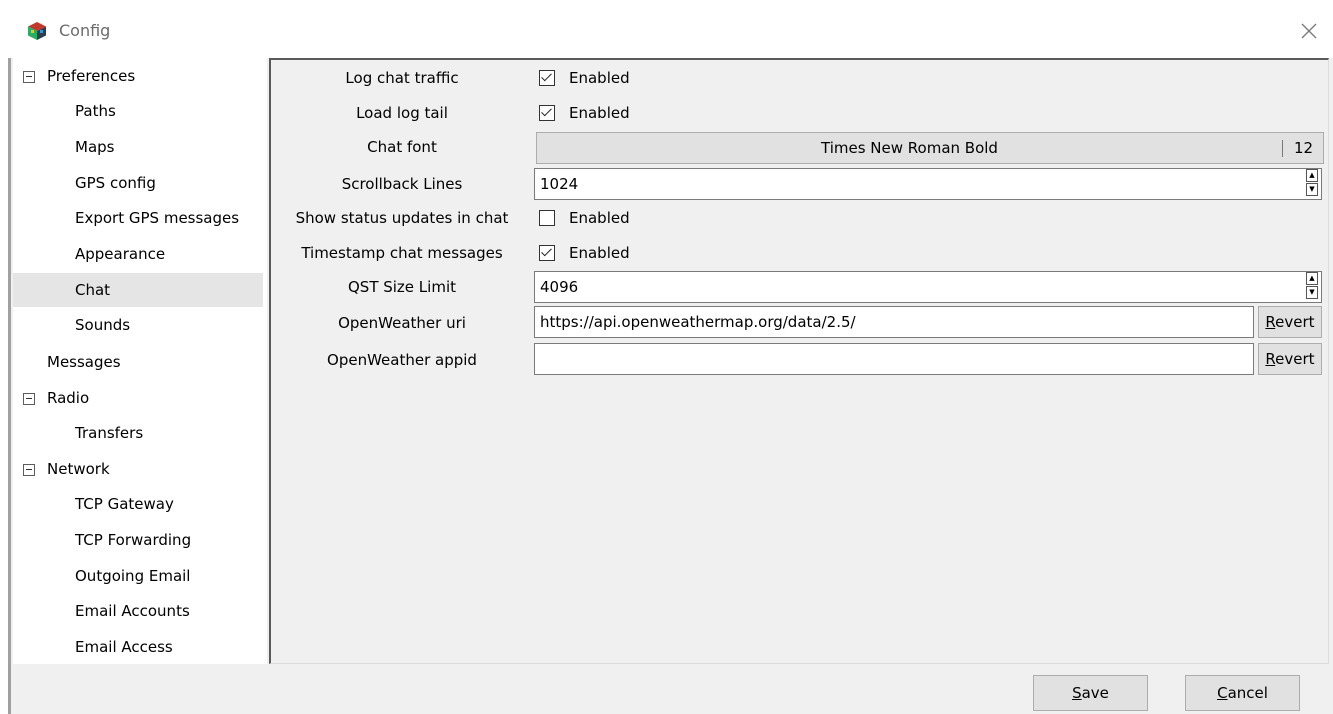  I want to click on show-status-updates-checkbox: Enabled, so click(584, 218).